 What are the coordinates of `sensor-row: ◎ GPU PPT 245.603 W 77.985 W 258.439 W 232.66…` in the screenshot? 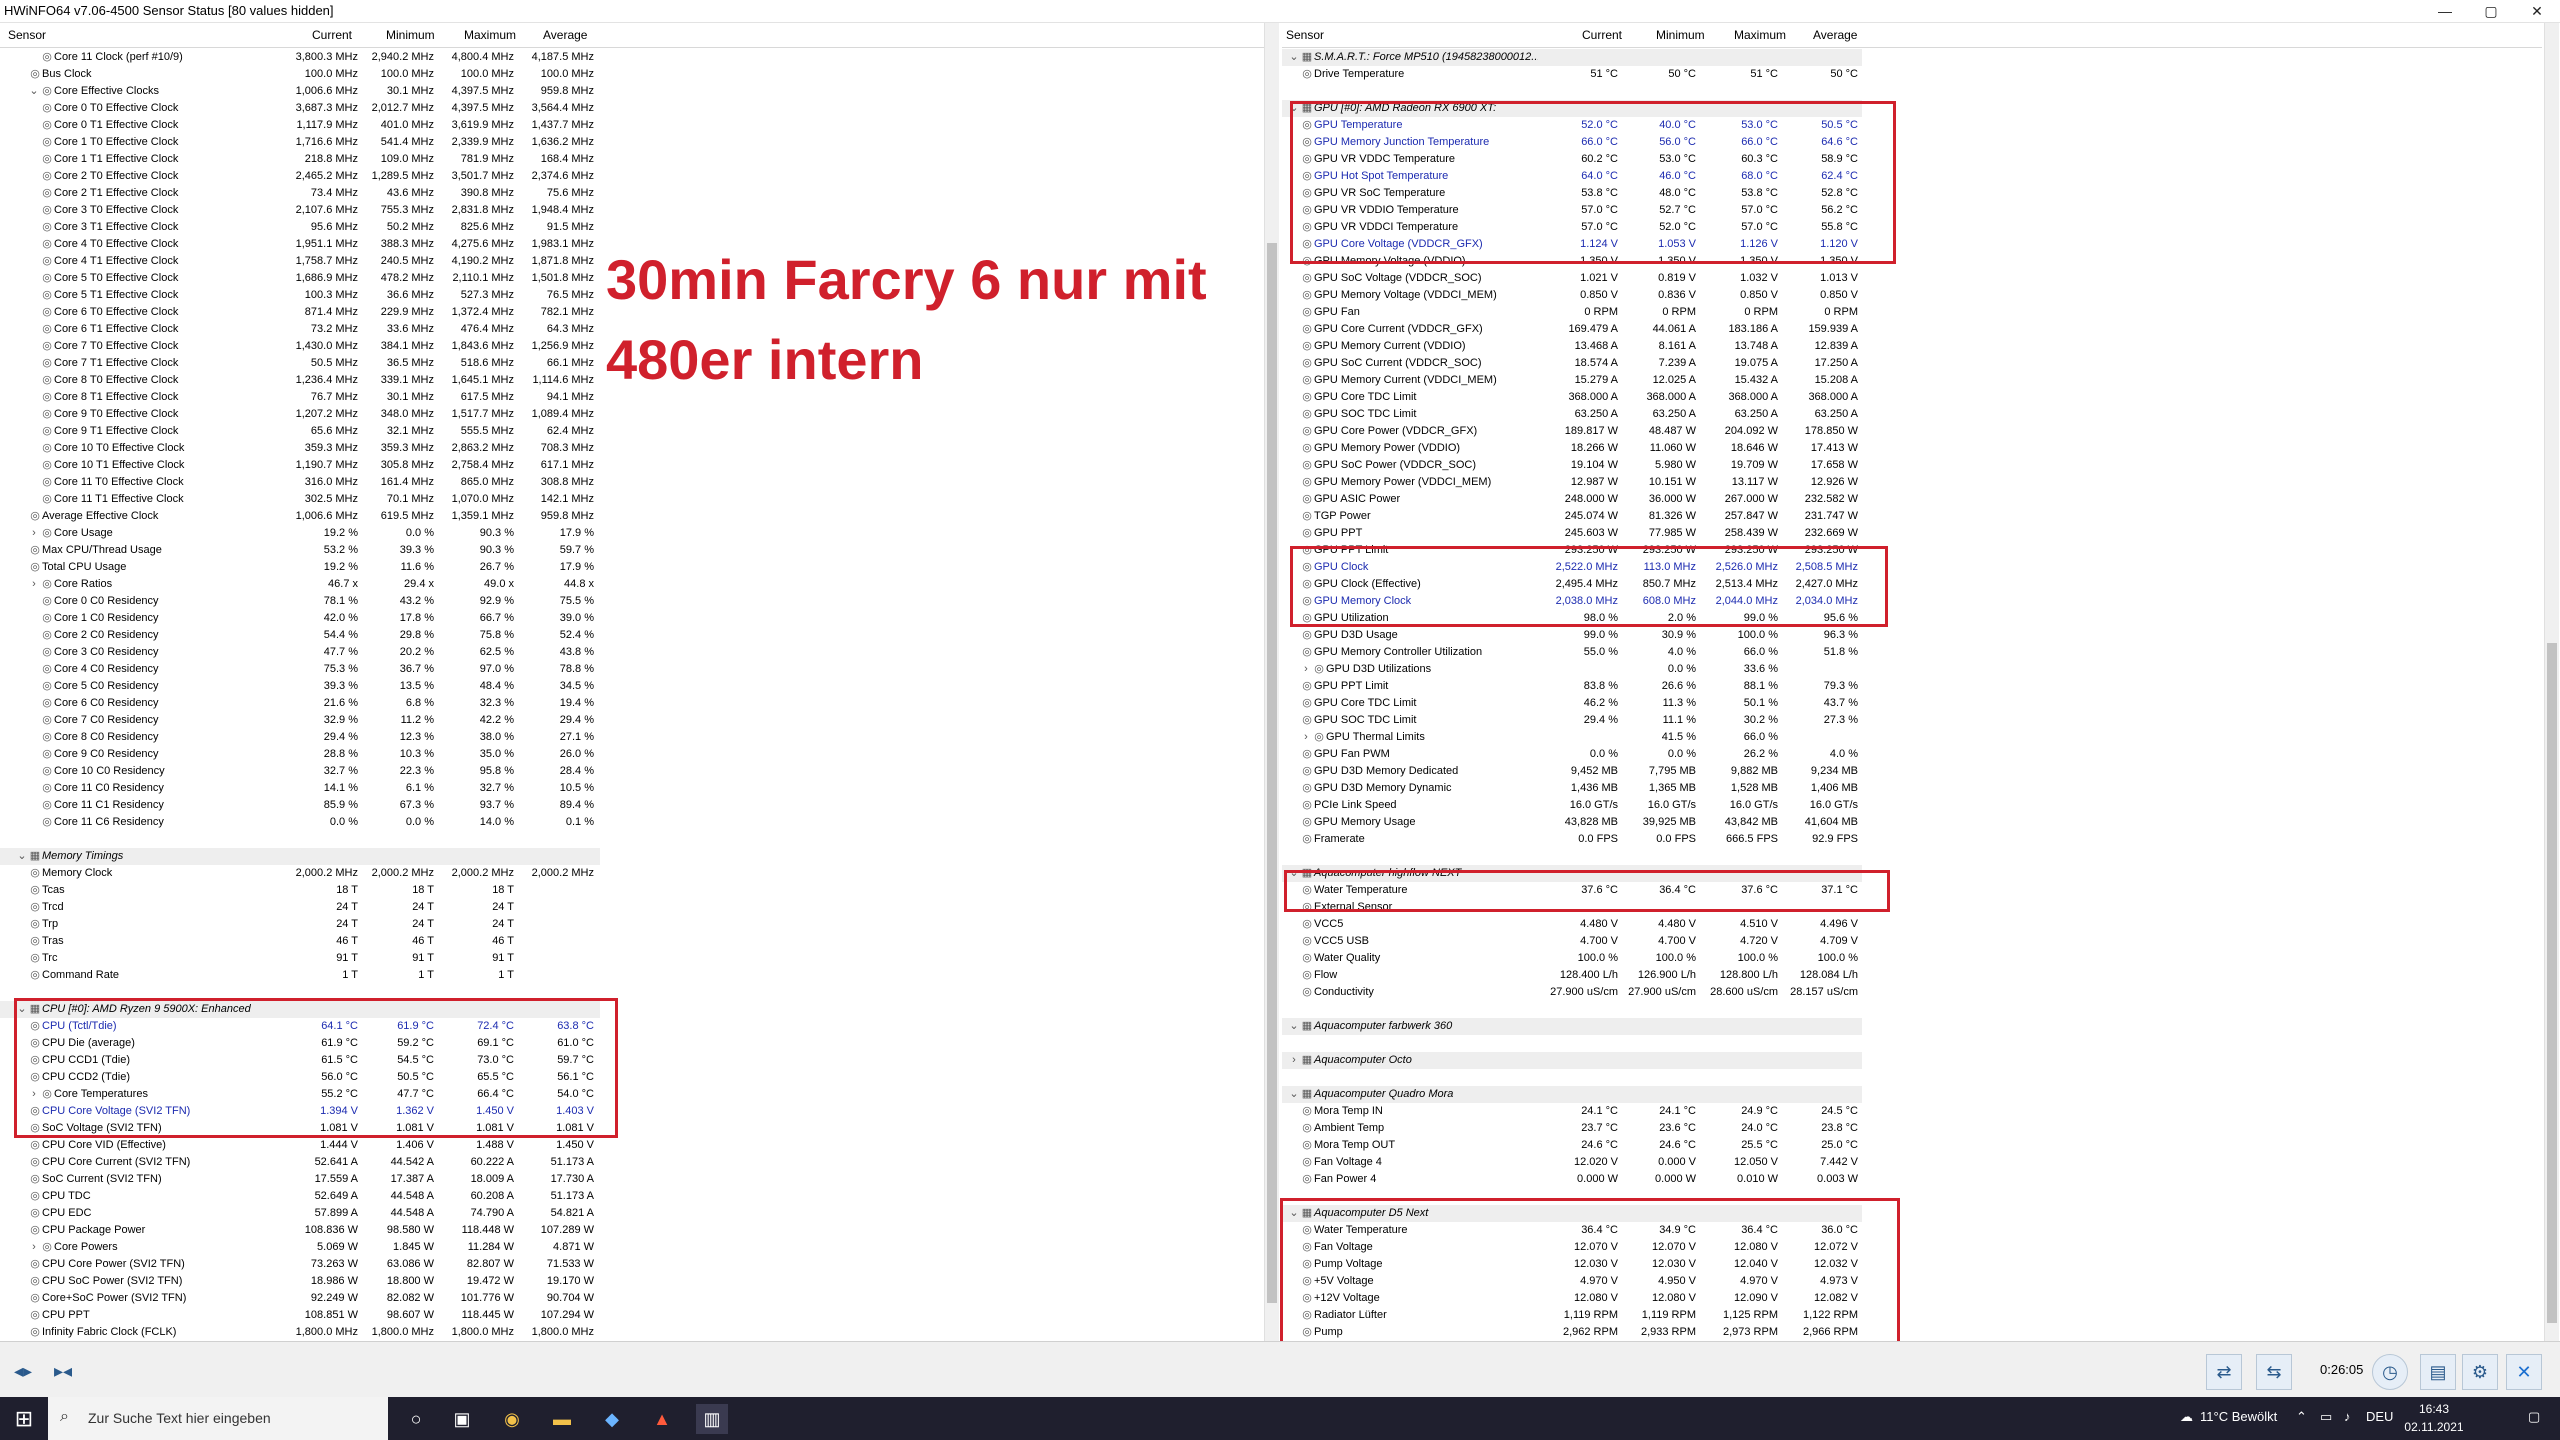 It's located at (1572, 533).